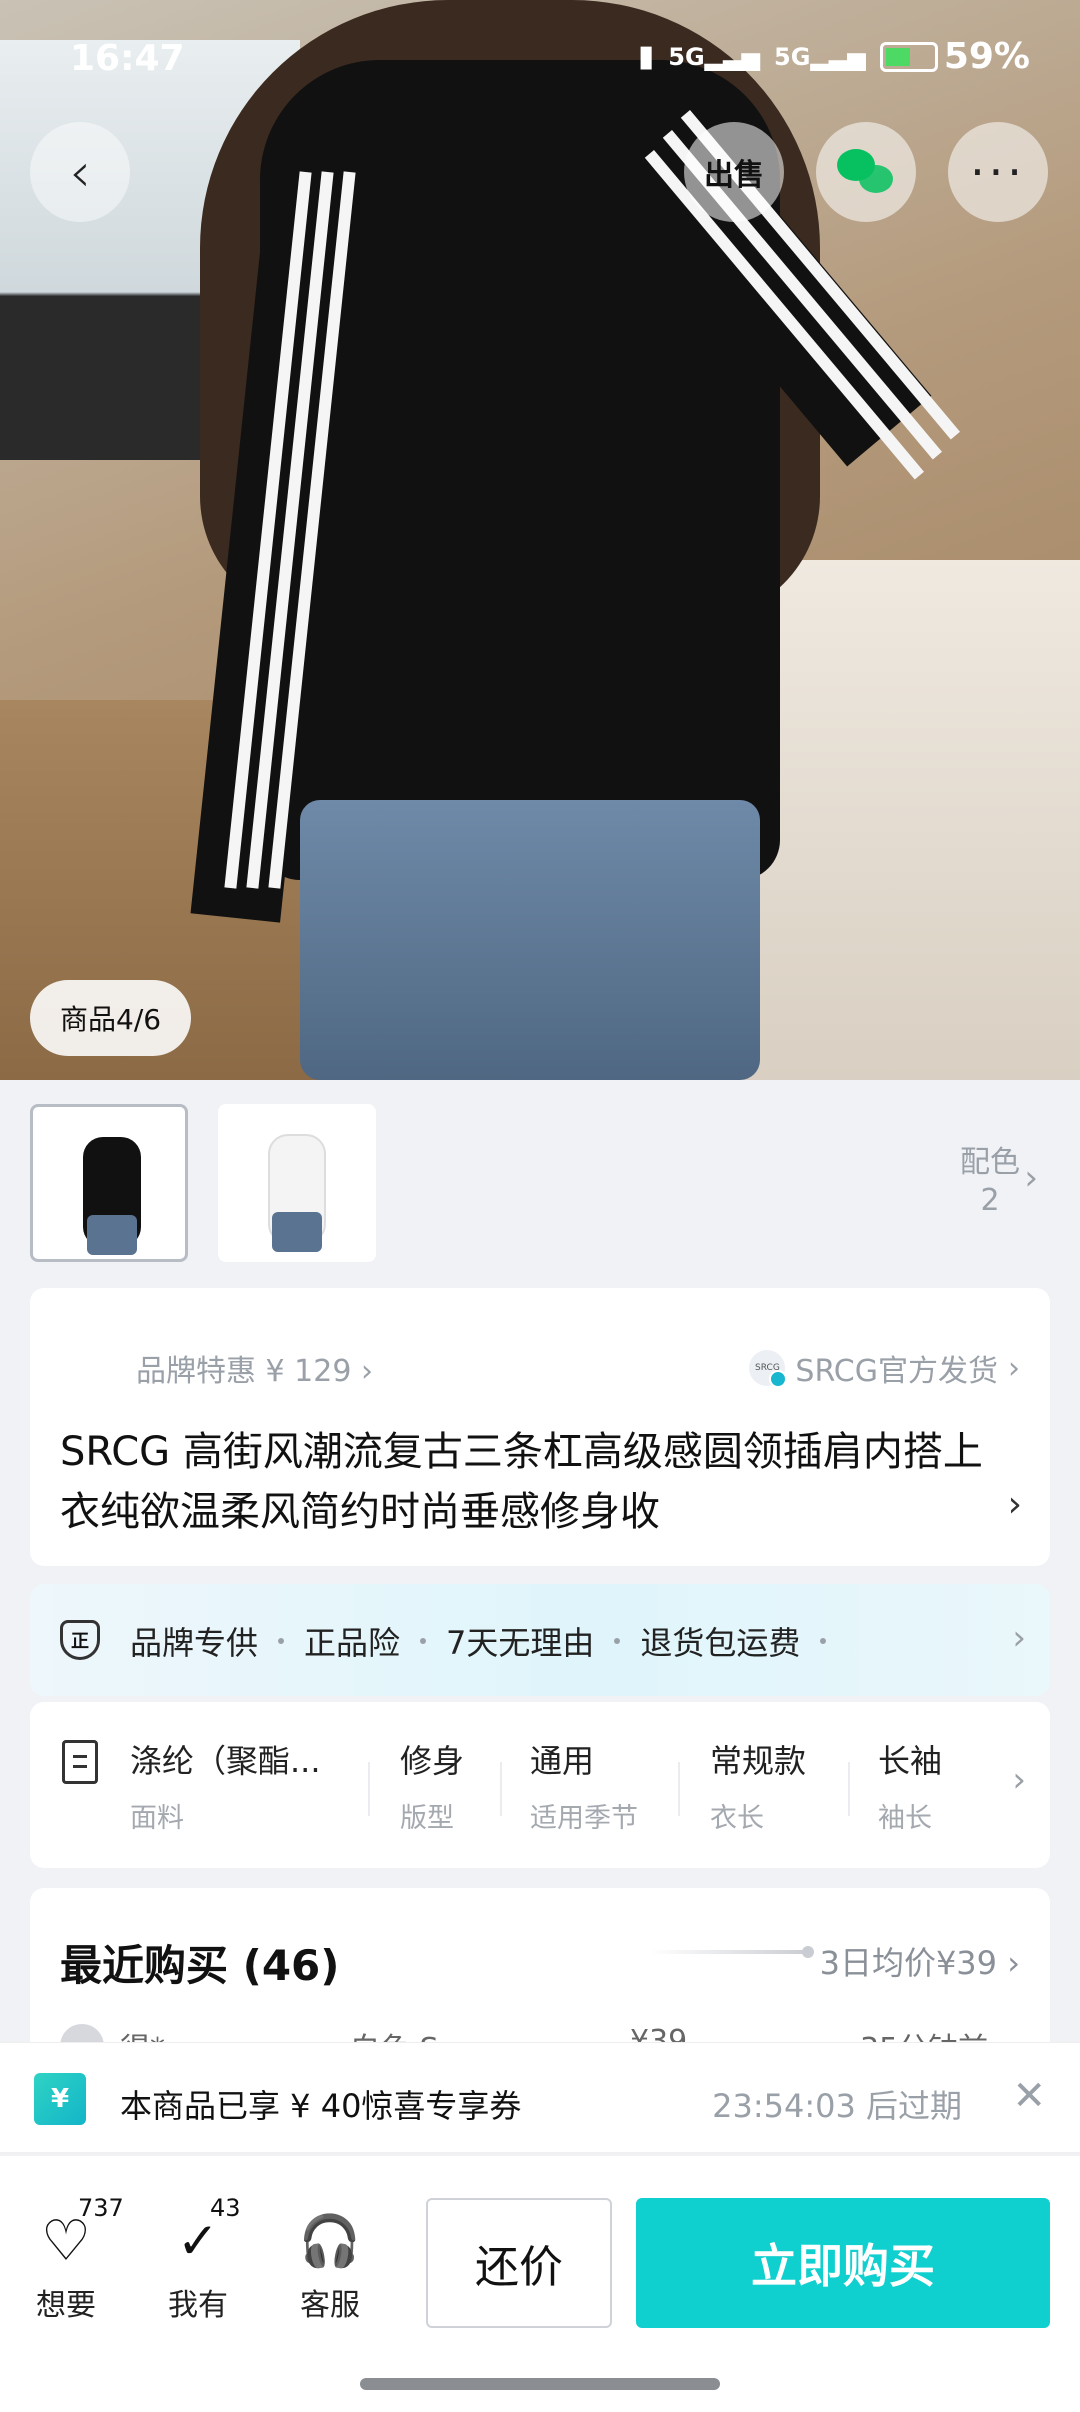 Image resolution: width=1080 pixels, height=2412 pixels. I want to click on headset-icon: 🎧, so click(330, 2240).